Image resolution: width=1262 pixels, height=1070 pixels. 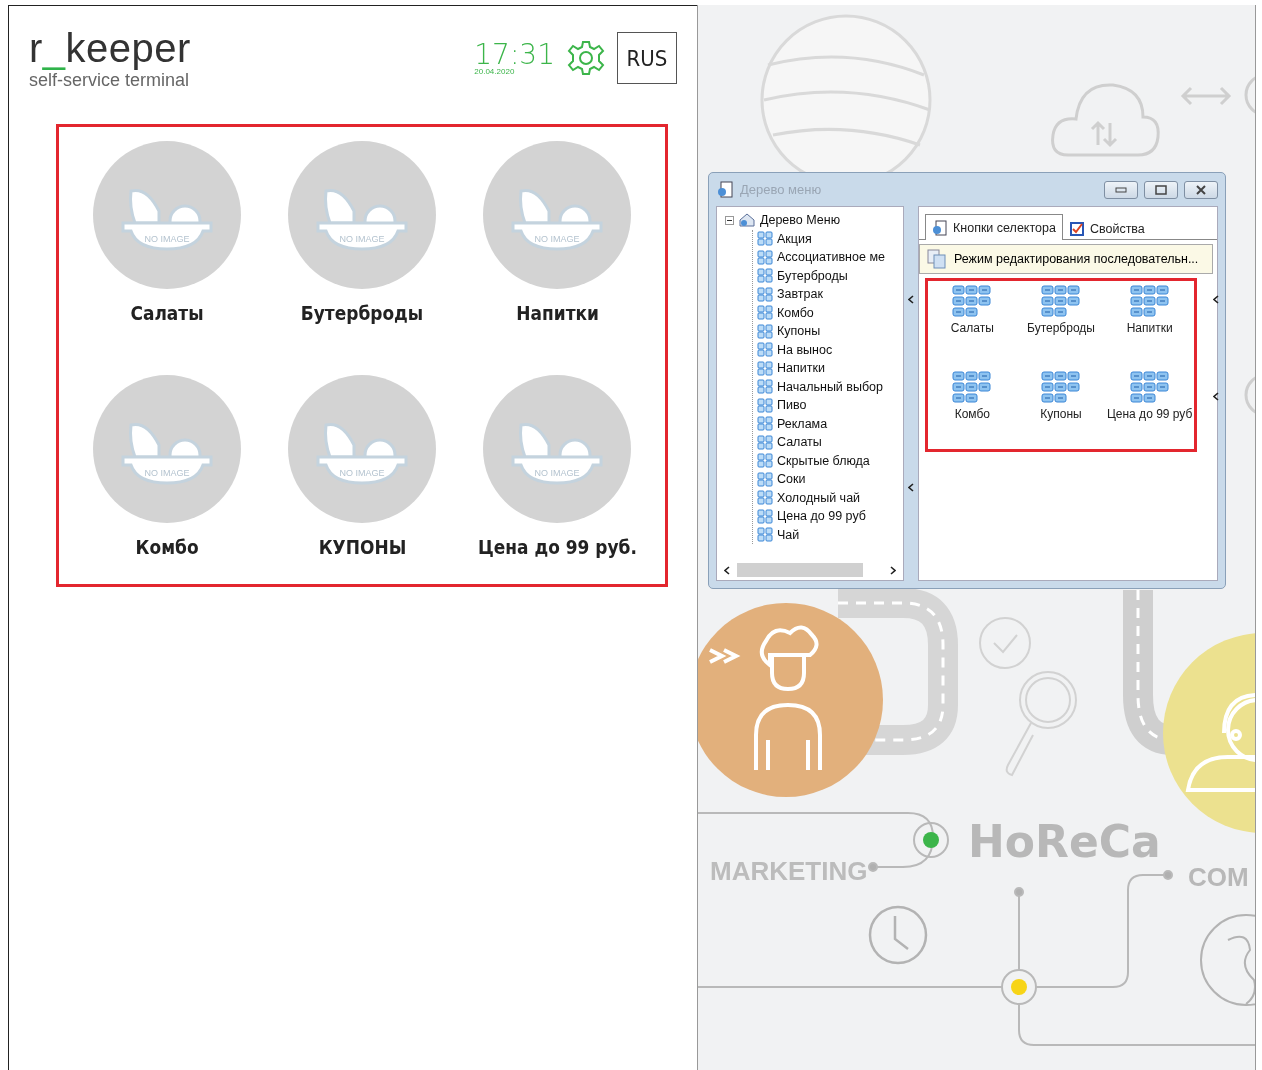 What do you see at coordinates (830, 386) in the screenshot?
I see `tree-item: Начальный выбор` at bounding box center [830, 386].